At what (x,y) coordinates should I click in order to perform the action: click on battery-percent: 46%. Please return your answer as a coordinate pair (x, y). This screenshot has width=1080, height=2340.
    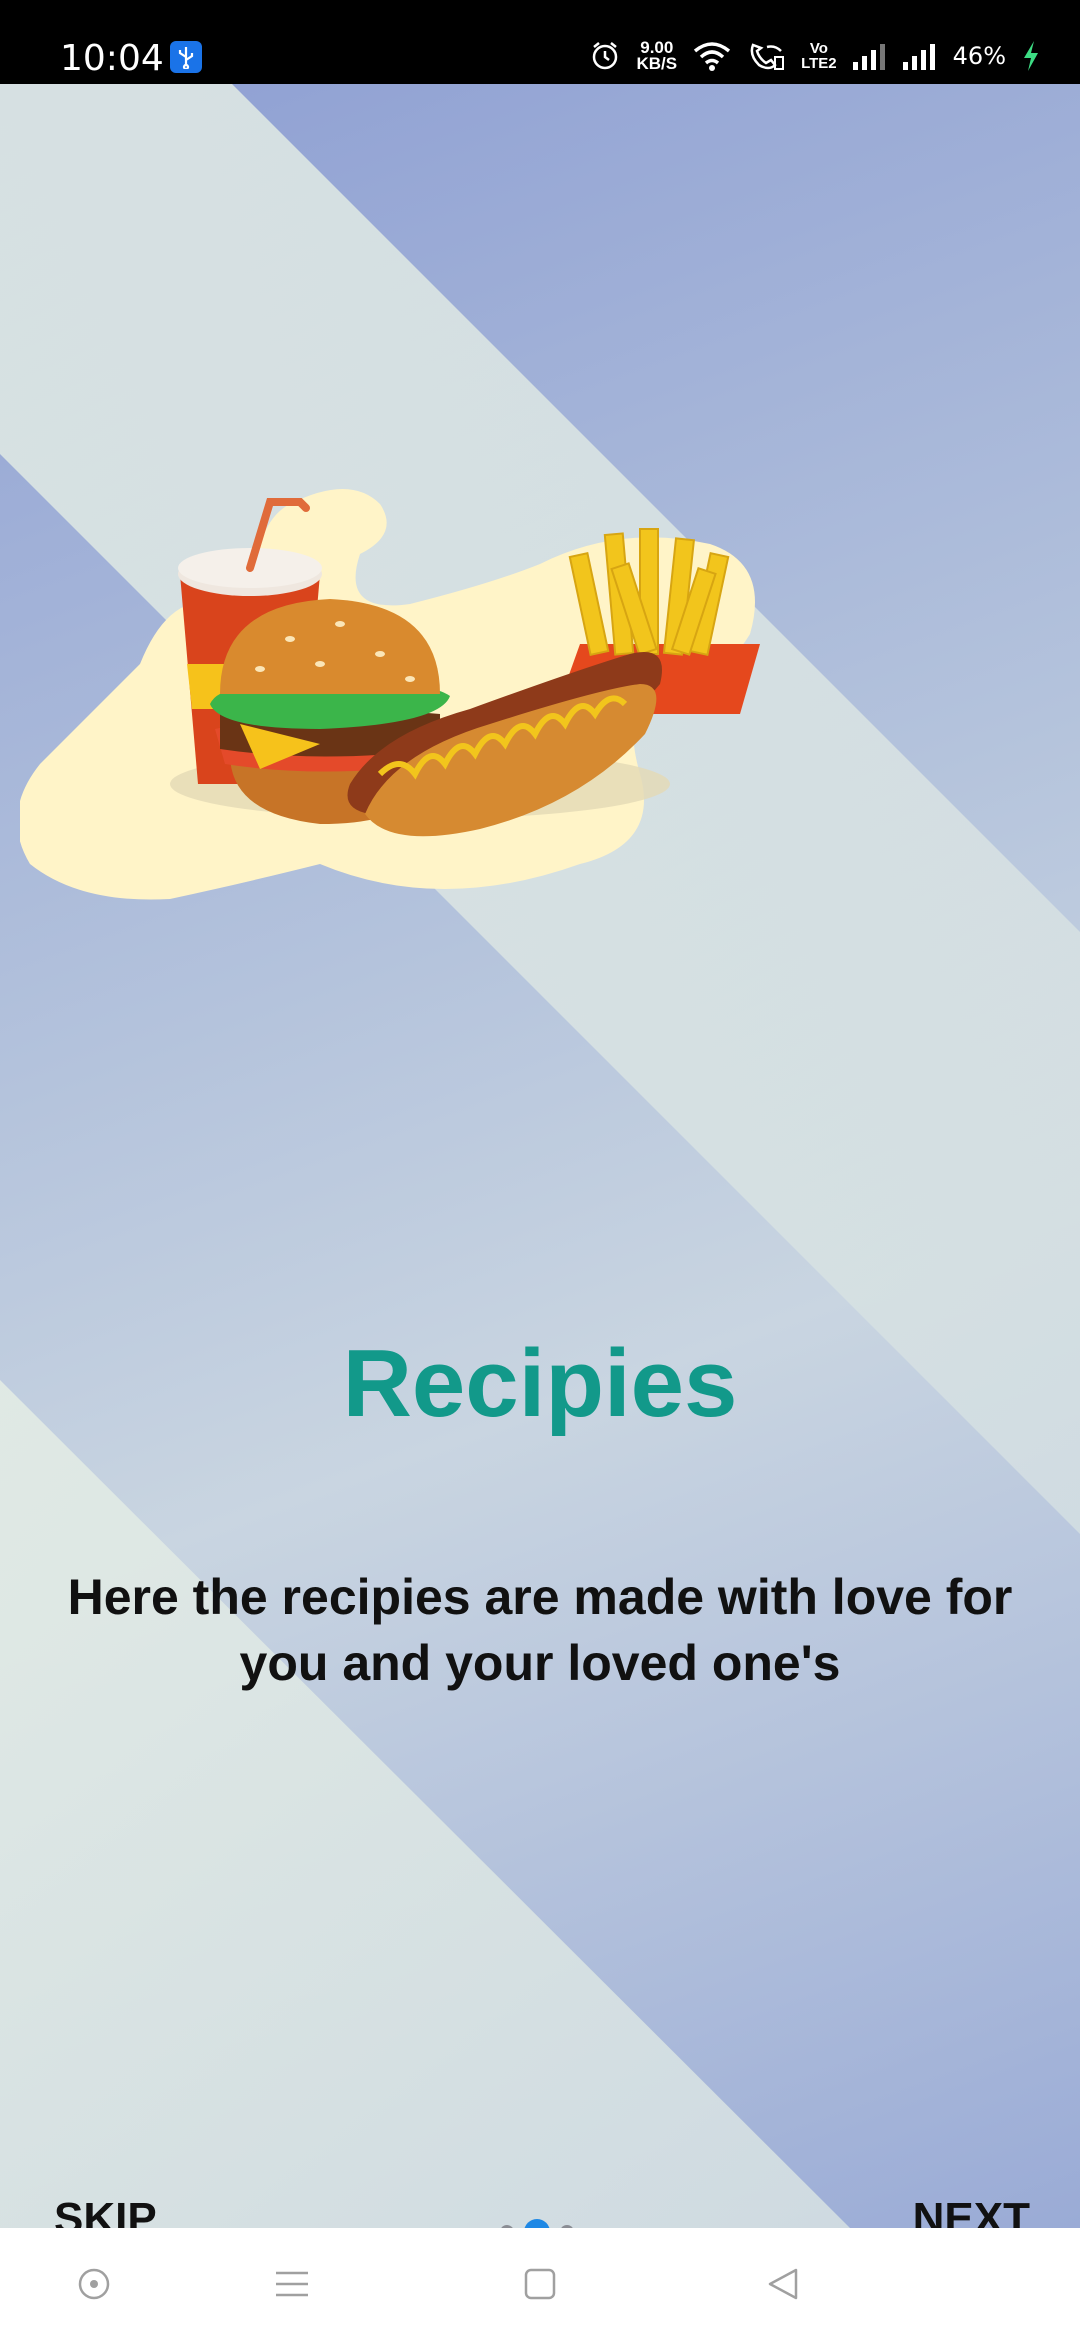
    Looking at the image, I should click on (979, 56).